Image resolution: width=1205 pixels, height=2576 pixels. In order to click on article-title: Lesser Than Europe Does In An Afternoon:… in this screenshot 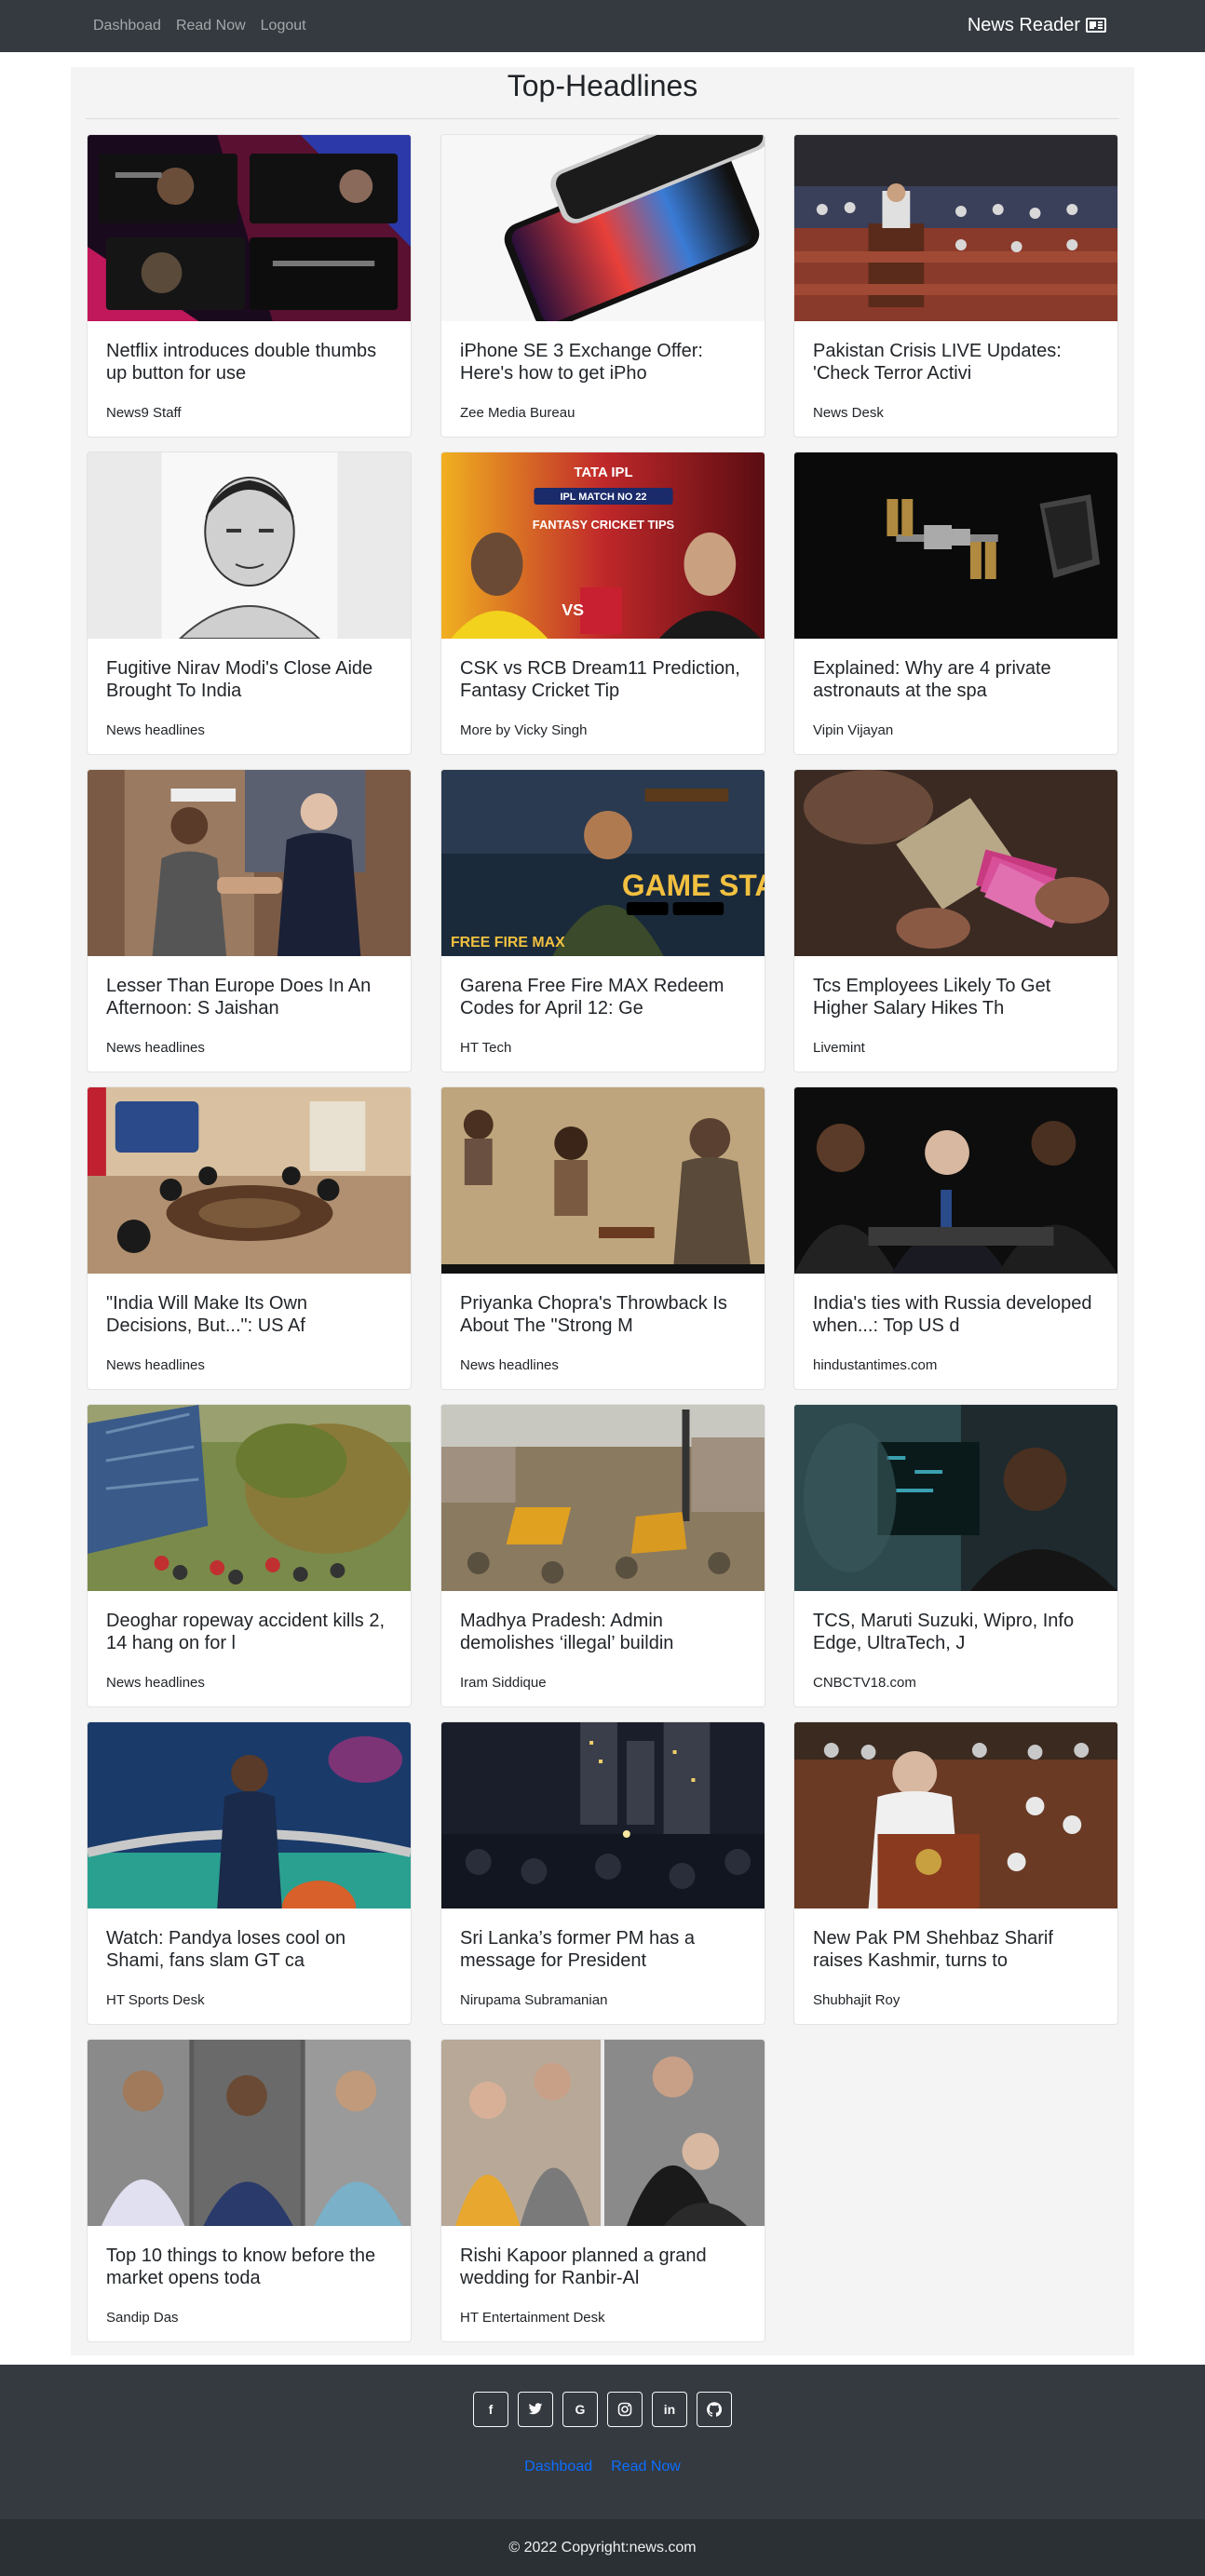, I will do `click(251, 997)`.